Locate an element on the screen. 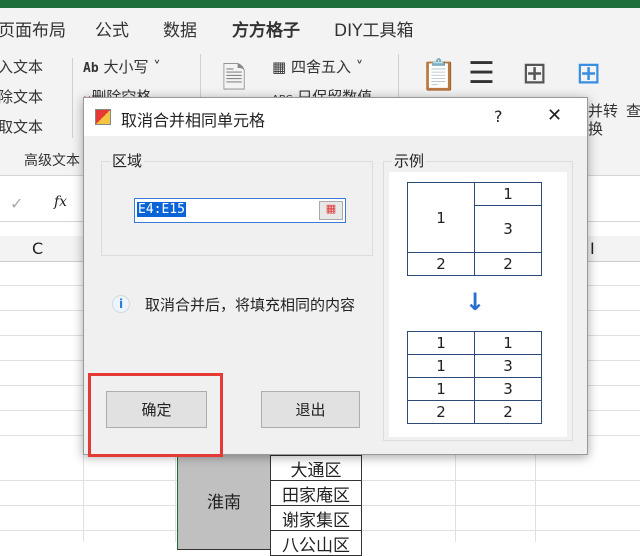 The width and height of the screenshot is (640, 556). round-button: ▦ 四舍五入 ˅ is located at coordinates (317, 66).